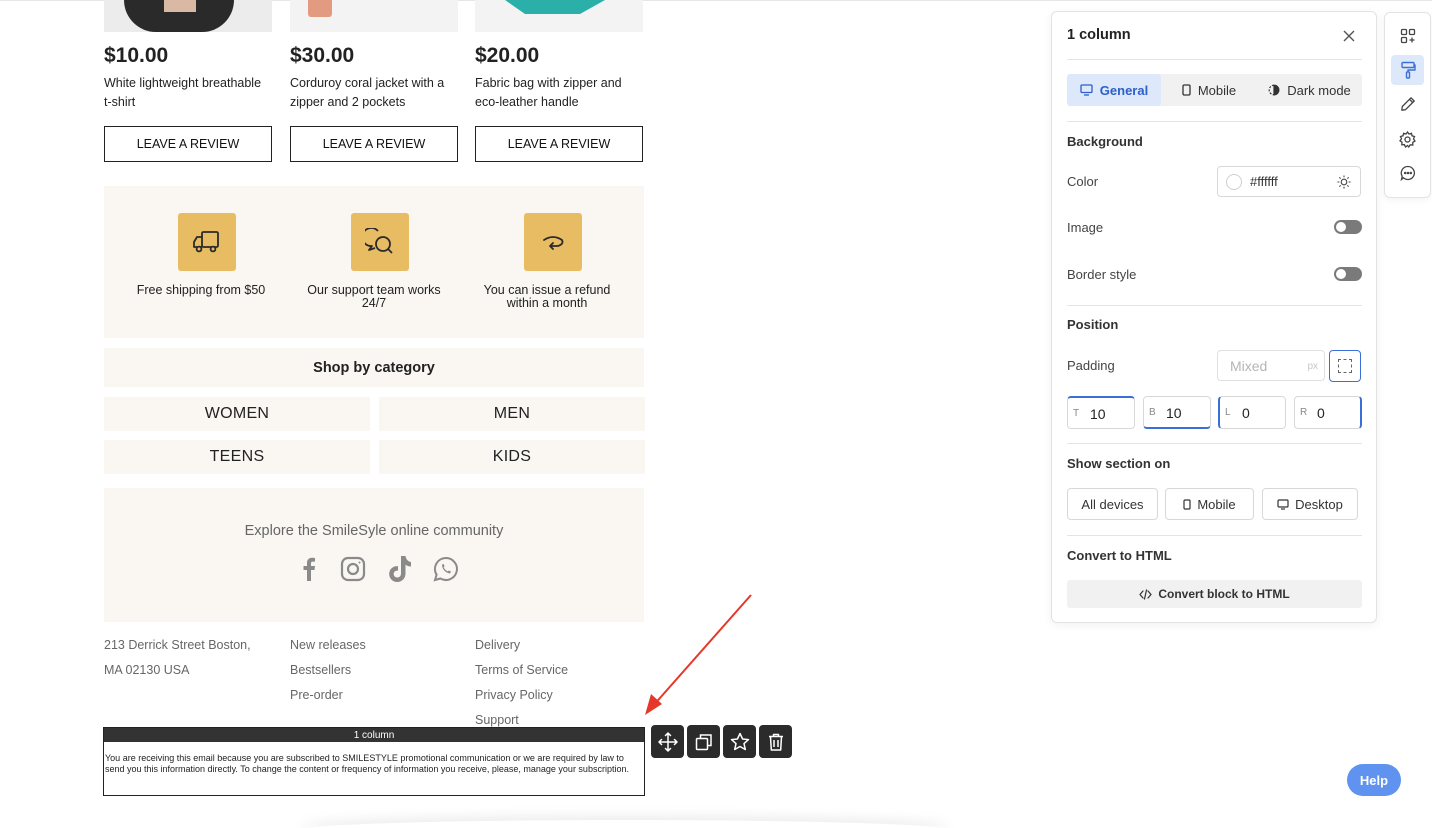 The width and height of the screenshot is (1432, 828). Describe the element at coordinates (1344, 182) in the screenshot. I see `sun-icon` at that location.